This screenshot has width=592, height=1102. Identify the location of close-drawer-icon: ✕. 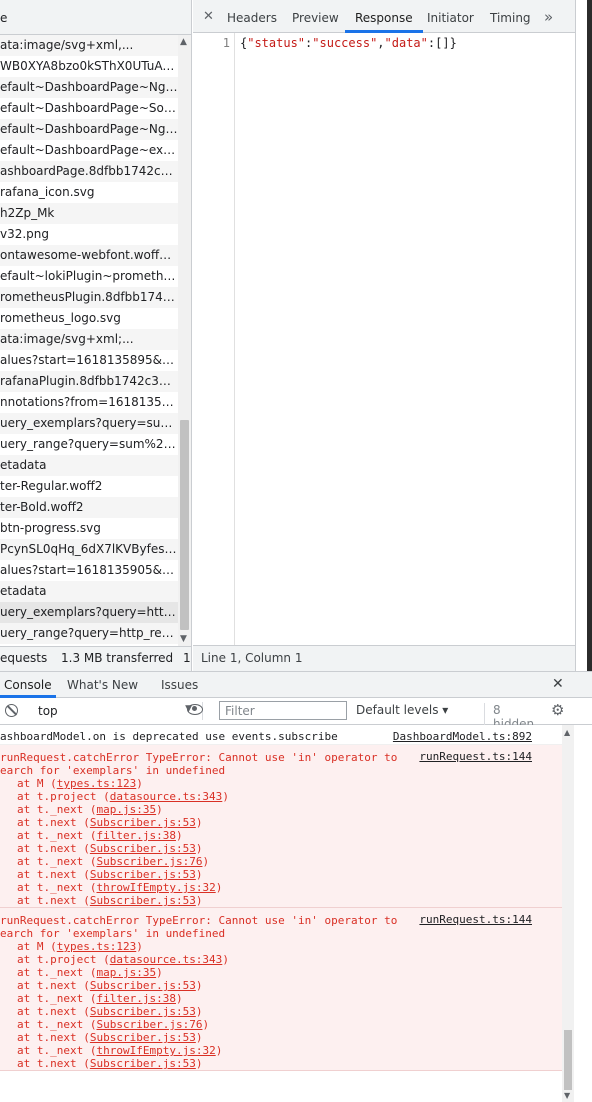
(558, 684).